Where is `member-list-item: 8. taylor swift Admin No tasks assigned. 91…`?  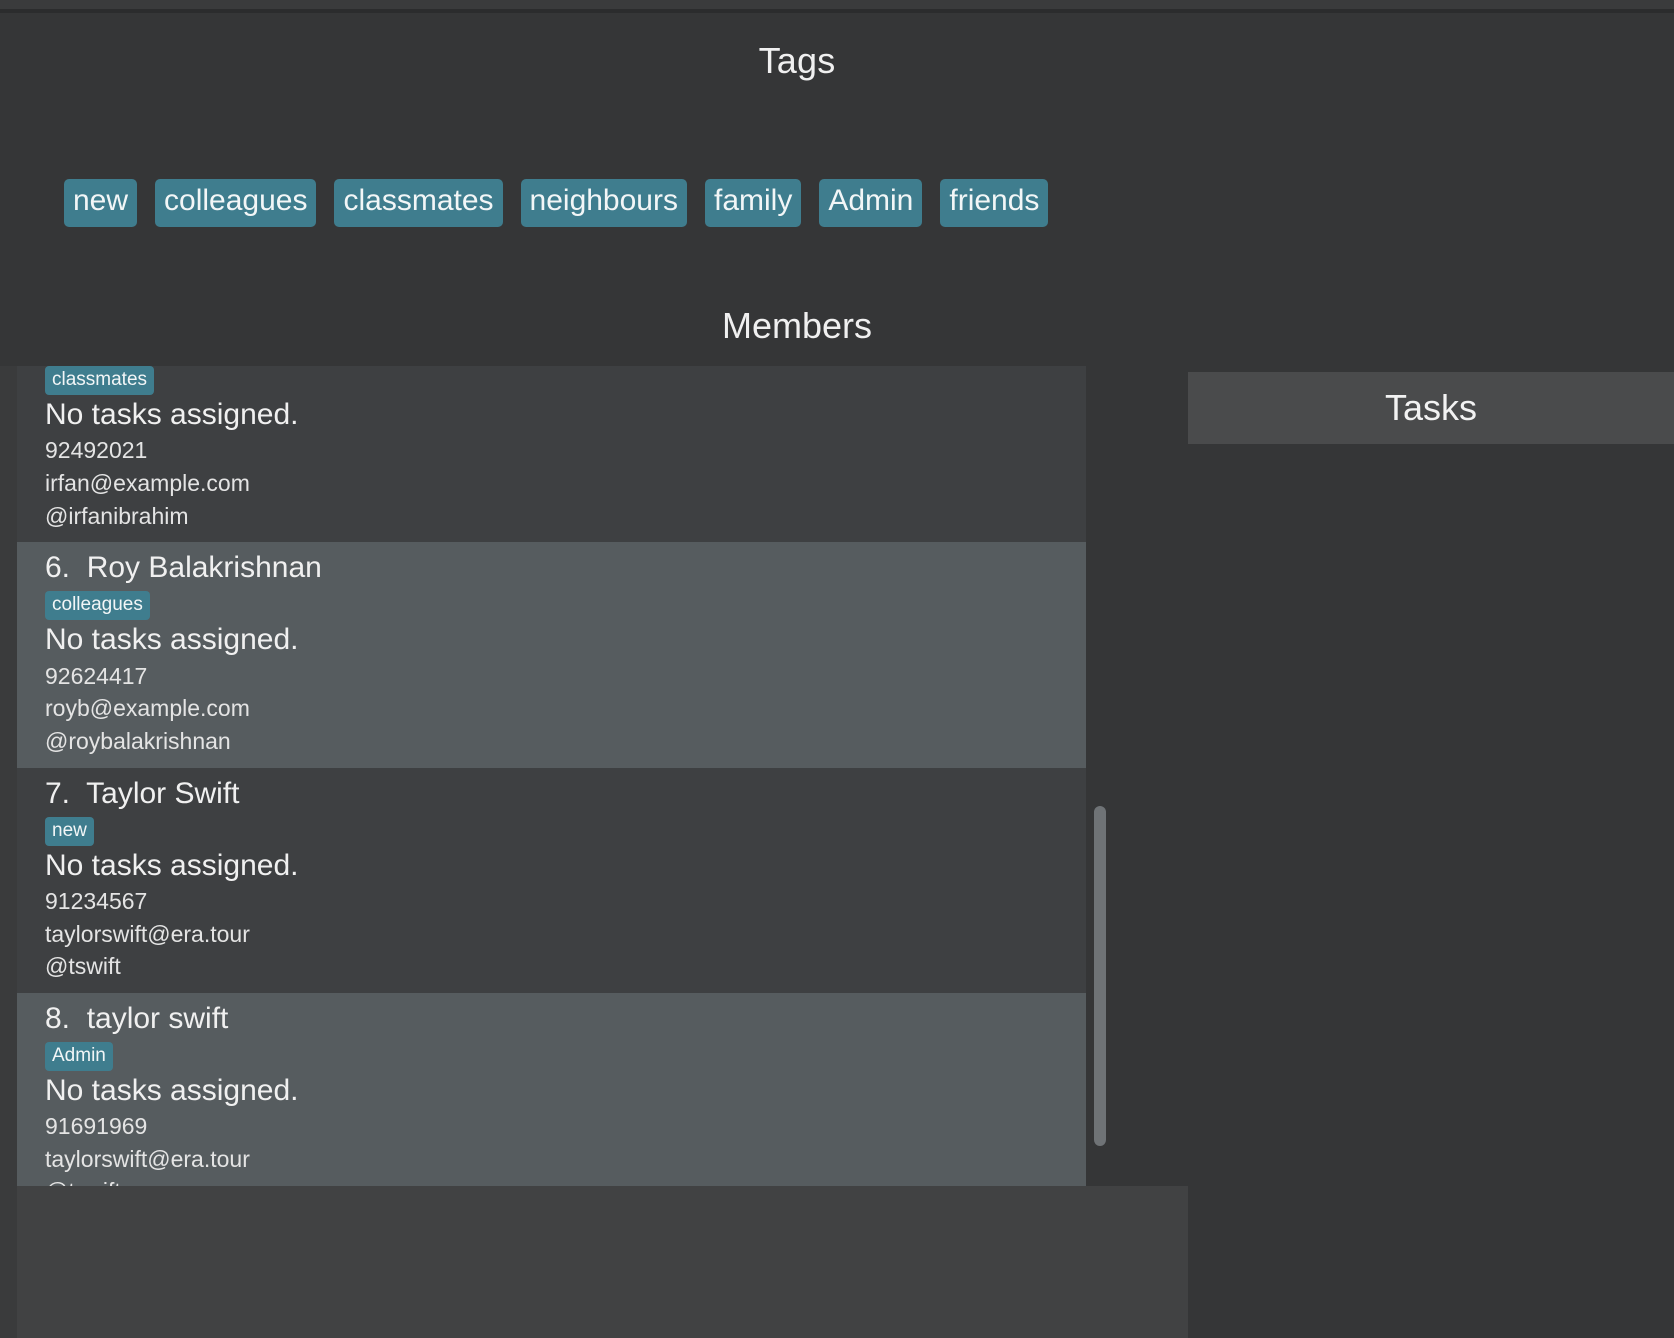
member-list-item: 8. taylor swift Admin No tasks assigned. 91… is located at coordinates (551, 1089).